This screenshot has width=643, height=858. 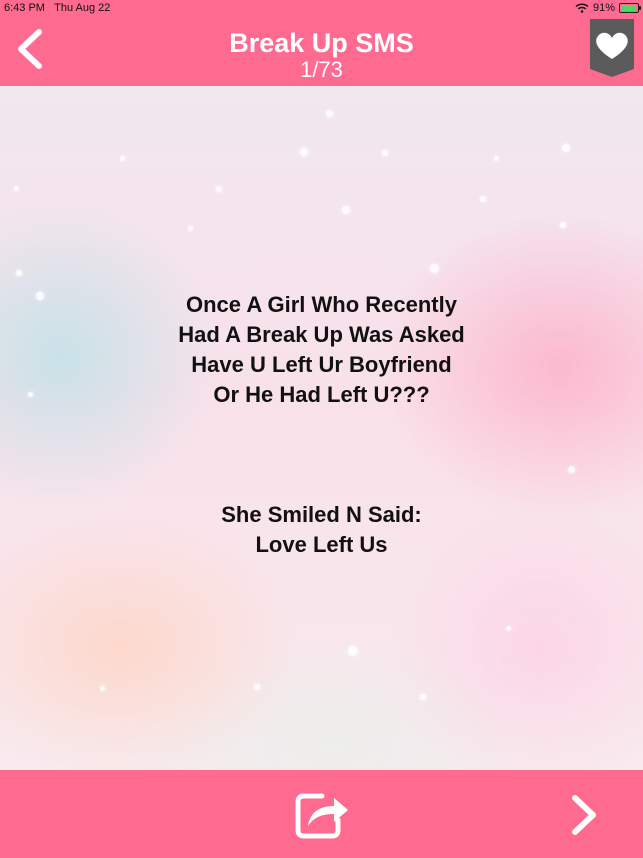 I want to click on status-date: Thu Aug 22, so click(x=82, y=8).